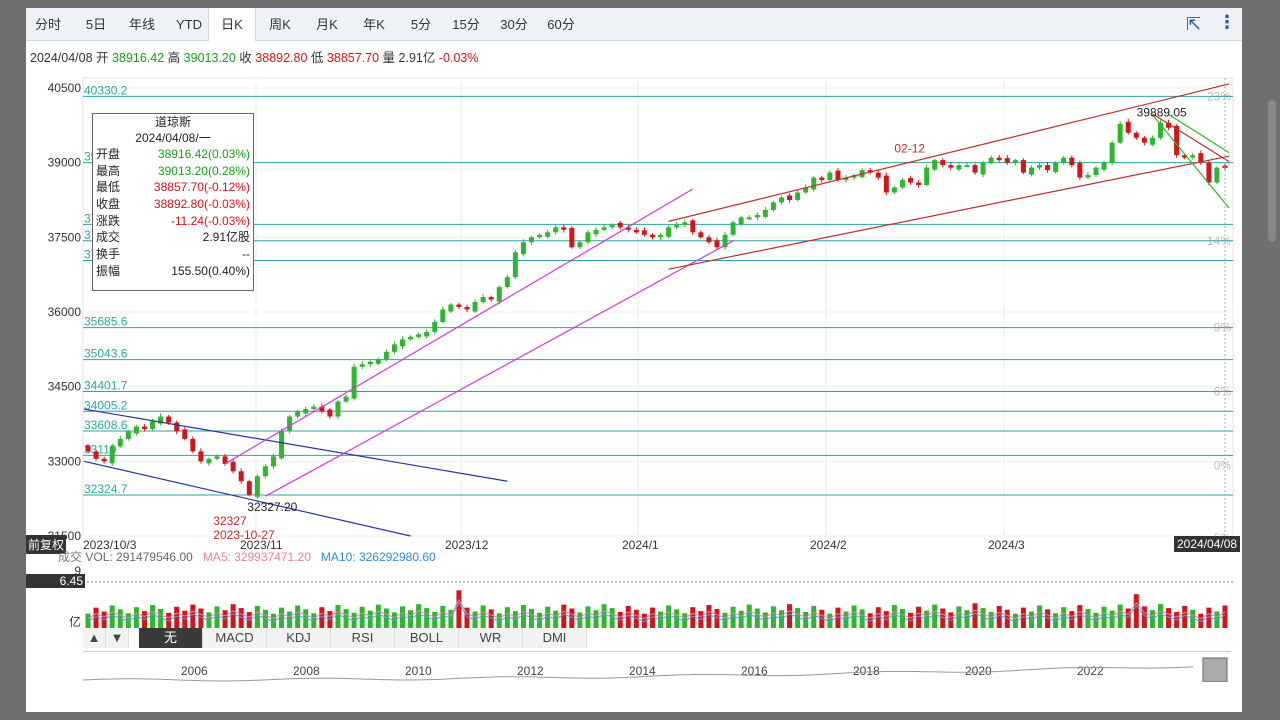 The image size is (1280, 720). Describe the element at coordinates (108, 187) in the screenshot. I see `tooltip-key: 最低` at that location.